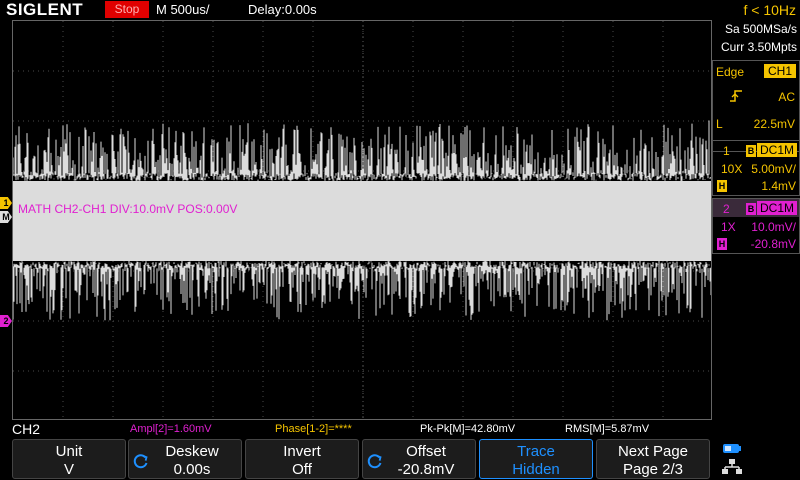  I want to click on ch1-impedance-badge: H, so click(722, 186).